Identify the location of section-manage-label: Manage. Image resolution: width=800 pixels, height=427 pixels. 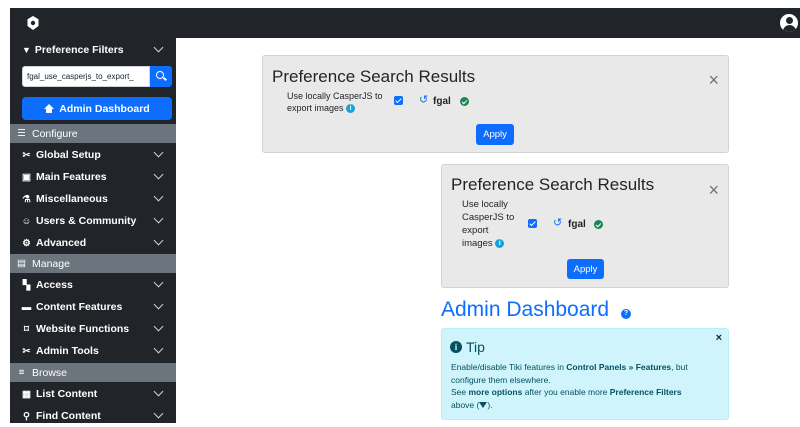
(51, 263).